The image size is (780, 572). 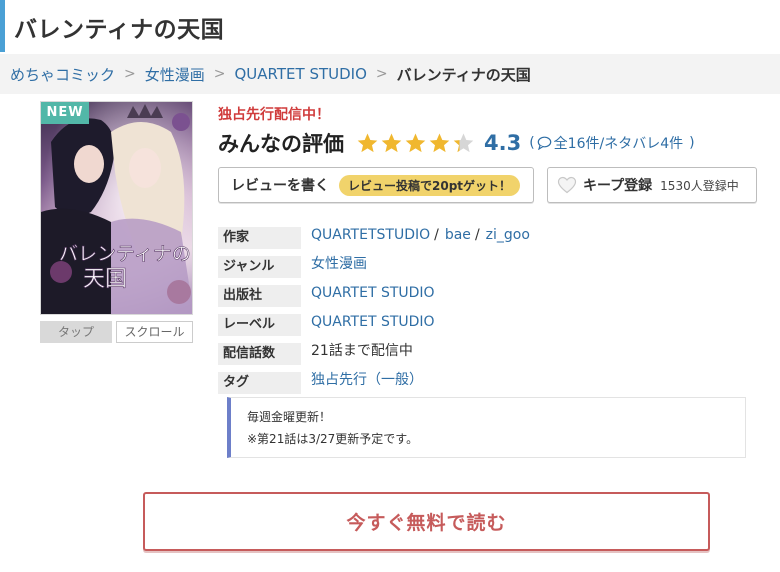 I want to click on new-badge: NEW, so click(x=65, y=113).